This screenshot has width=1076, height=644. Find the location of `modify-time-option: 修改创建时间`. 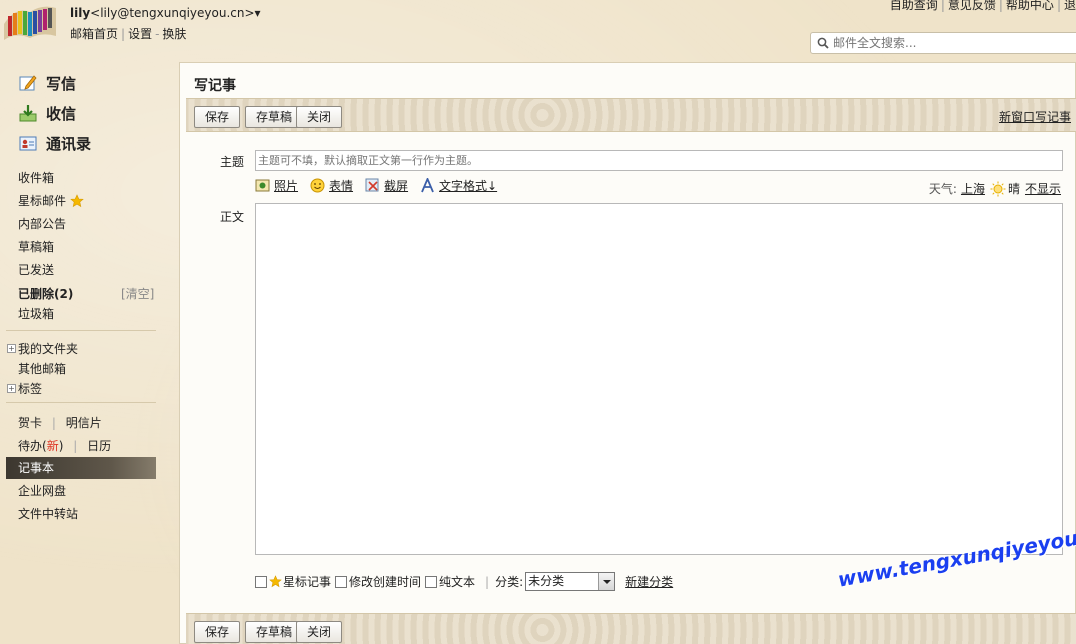

modify-time-option: 修改创建时间 is located at coordinates (378, 581).